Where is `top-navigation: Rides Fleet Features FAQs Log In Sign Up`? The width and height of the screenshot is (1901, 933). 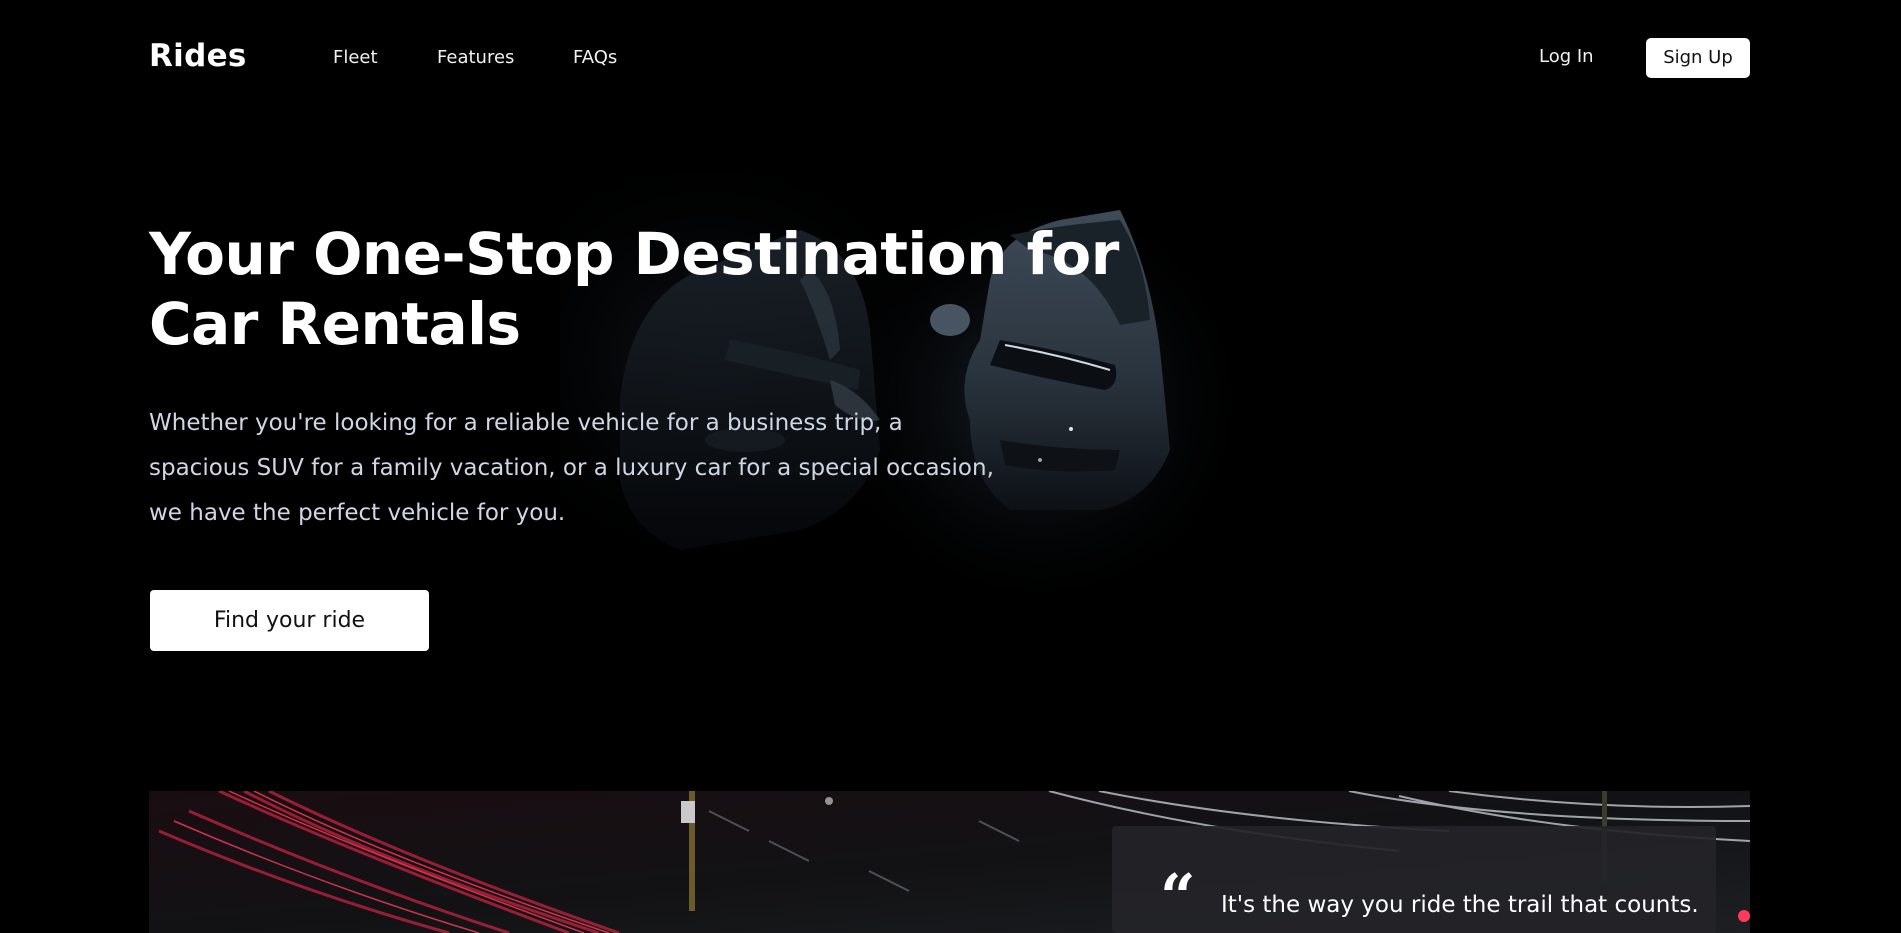 top-navigation: Rides Fleet Features FAQs Log In Sign Up is located at coordinates (950, 59).